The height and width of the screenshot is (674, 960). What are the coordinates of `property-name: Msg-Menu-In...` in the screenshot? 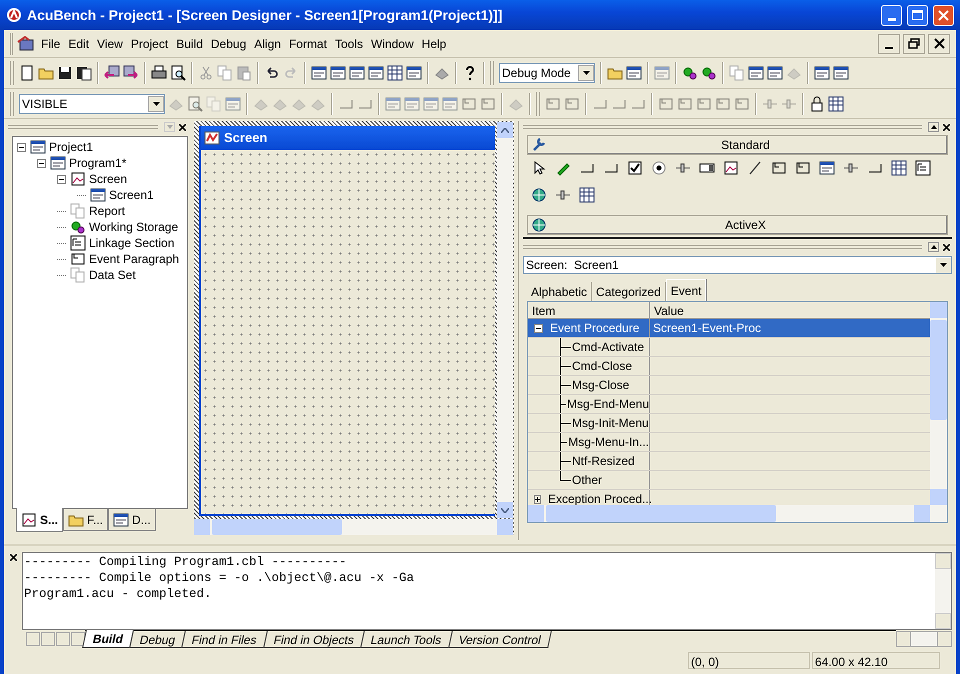 It's located at (608, 442).